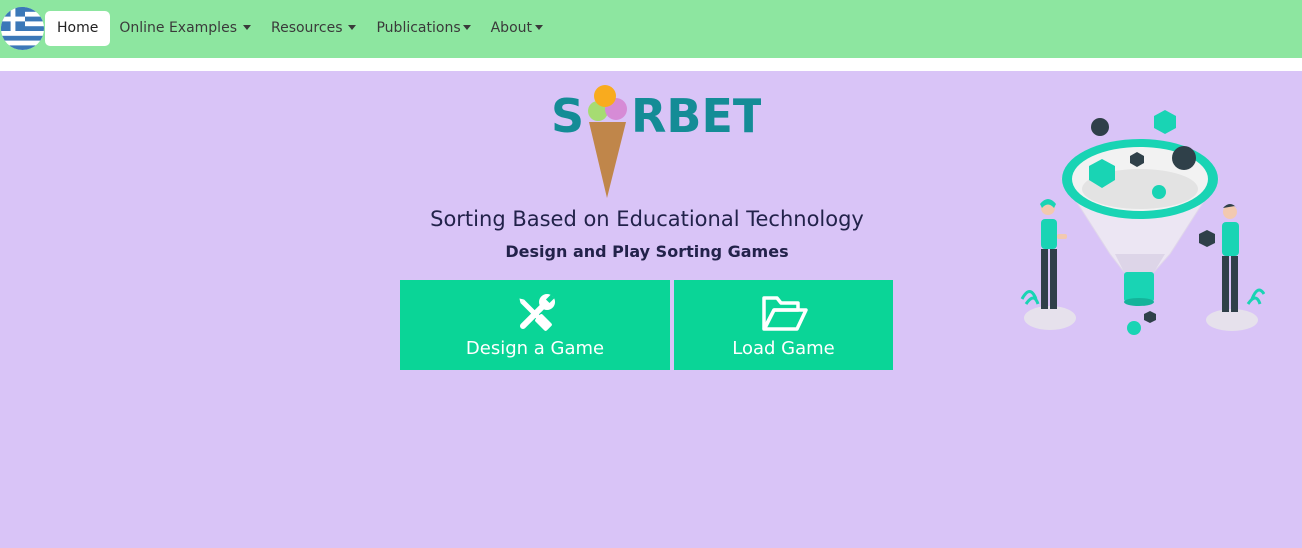 This screenshot has width=1302, height=548. I want to click on greek-flag-icon, so click(22, 28).